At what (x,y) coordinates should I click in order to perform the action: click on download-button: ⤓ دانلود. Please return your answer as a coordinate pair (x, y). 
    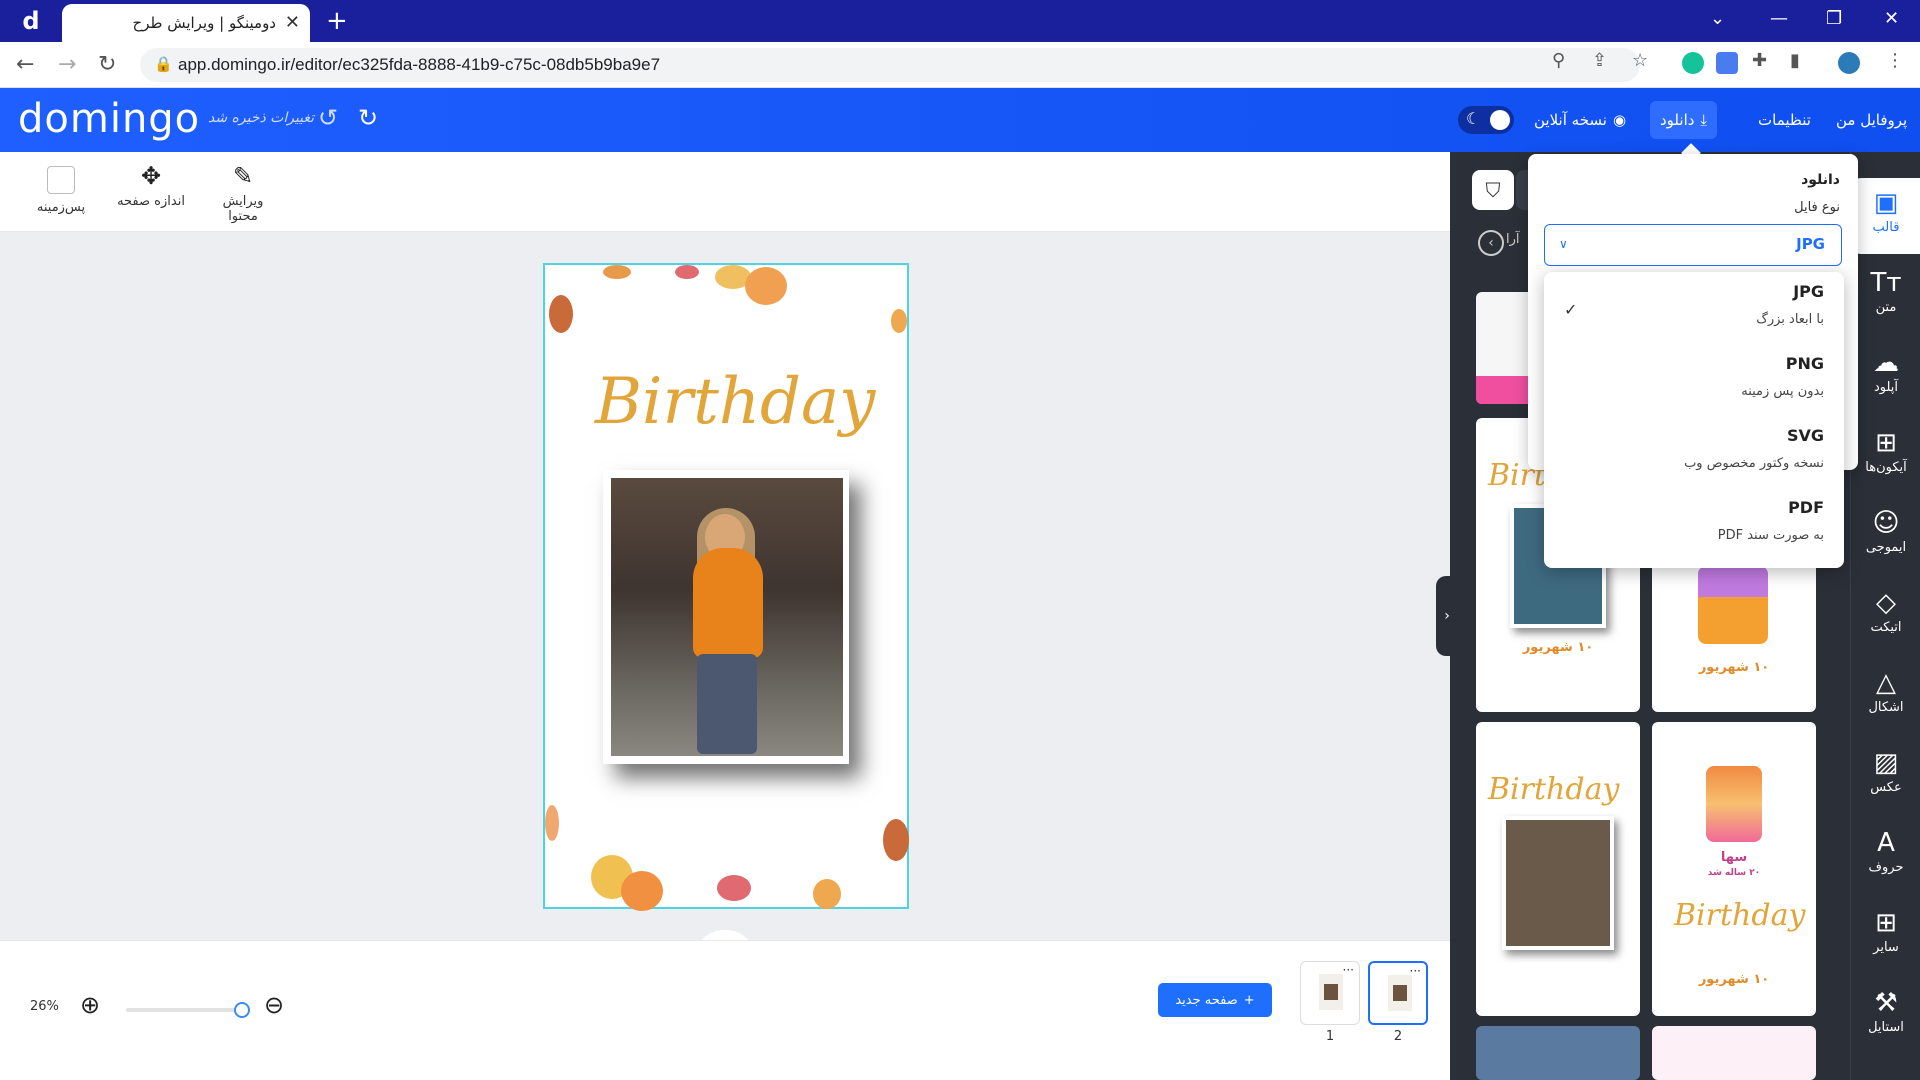
    Looking at the image, I should click on (1684, 120).